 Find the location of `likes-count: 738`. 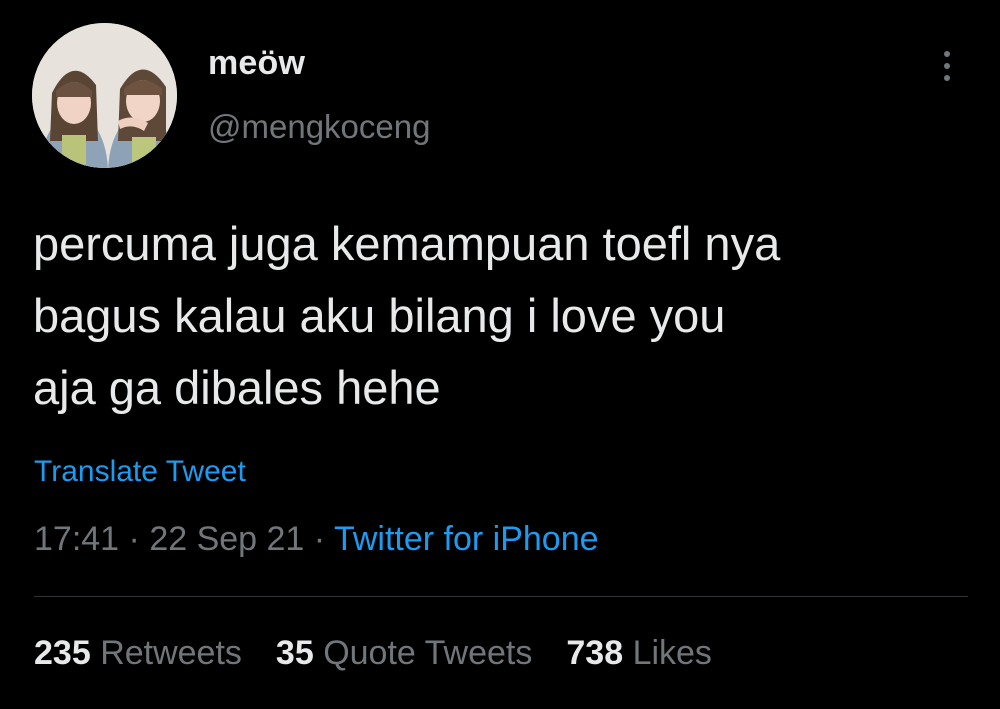

likes-count: 738 is located at coordinates (595, 653).